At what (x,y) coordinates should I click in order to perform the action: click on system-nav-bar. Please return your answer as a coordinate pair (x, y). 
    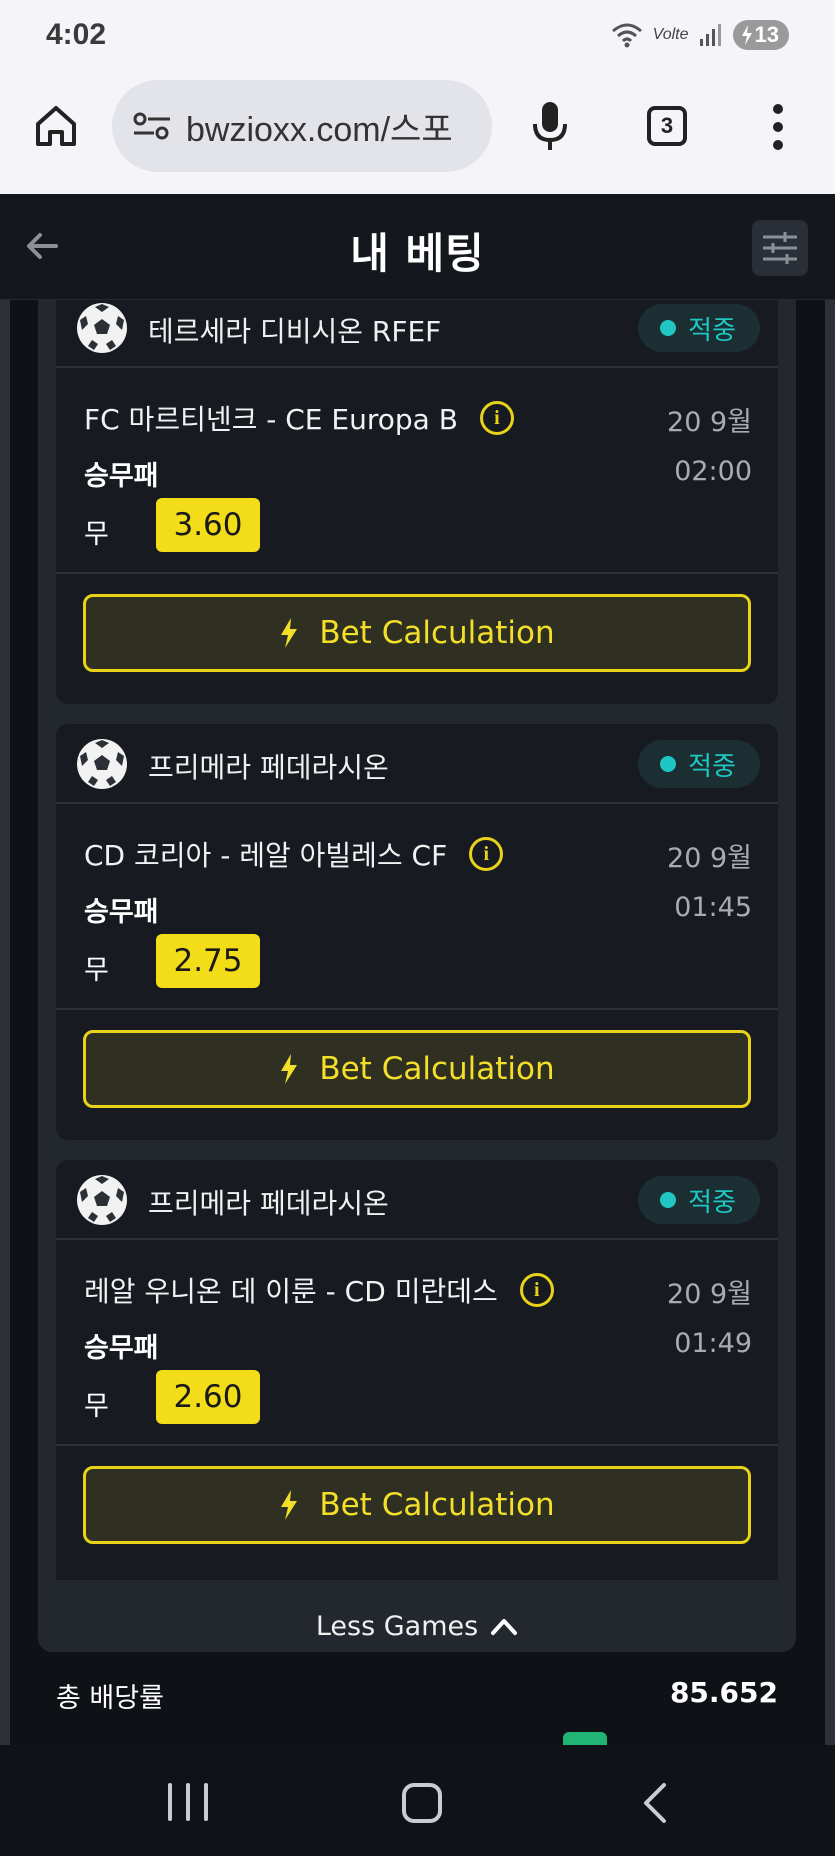
    Looking at the image, I should click on (417, 1800).